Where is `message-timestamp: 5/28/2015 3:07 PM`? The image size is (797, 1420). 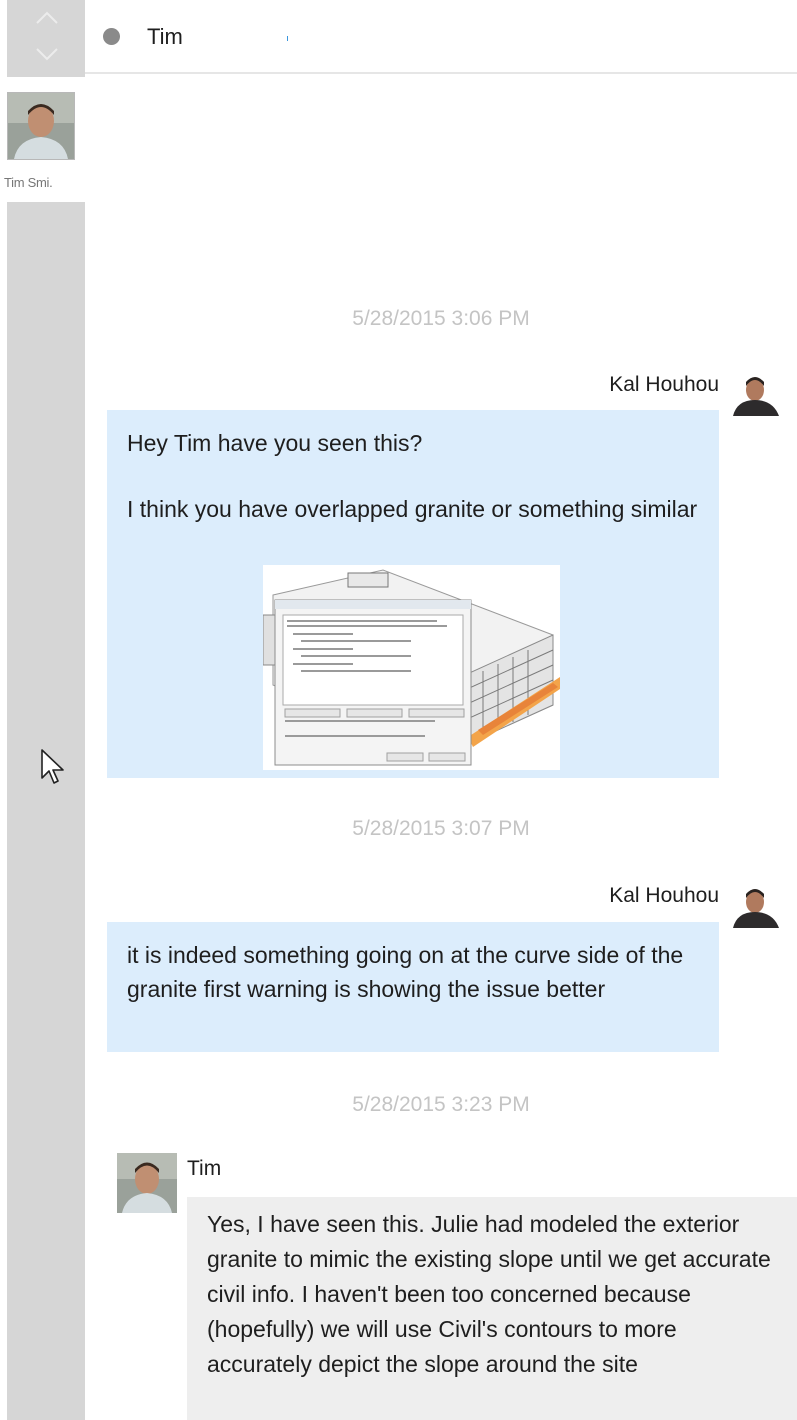 message-timestamp: 5/28/2015 3:07 PM is located at coordinates (441, 828).